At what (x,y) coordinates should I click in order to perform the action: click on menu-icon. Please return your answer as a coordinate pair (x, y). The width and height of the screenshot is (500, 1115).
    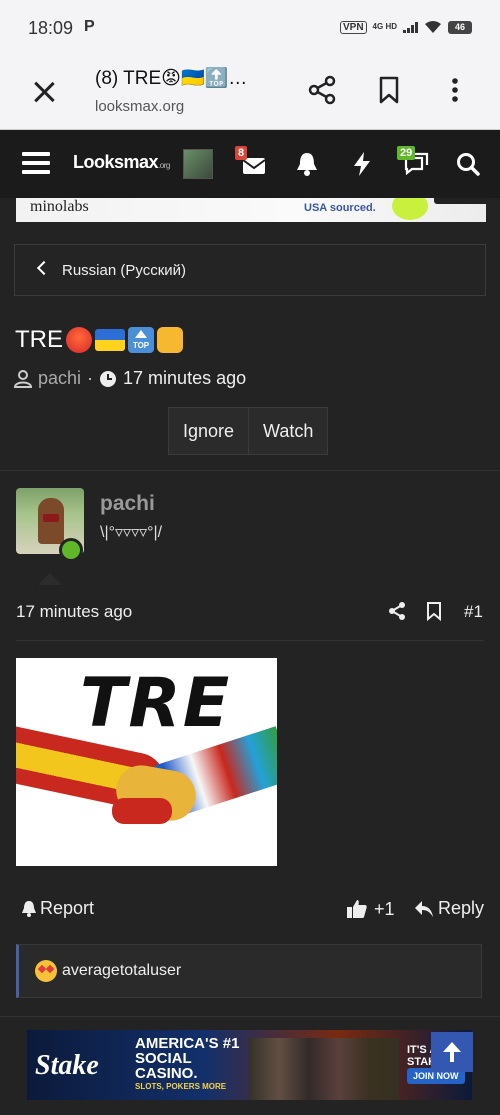
    Looking at the image, I should click on (36, 163).